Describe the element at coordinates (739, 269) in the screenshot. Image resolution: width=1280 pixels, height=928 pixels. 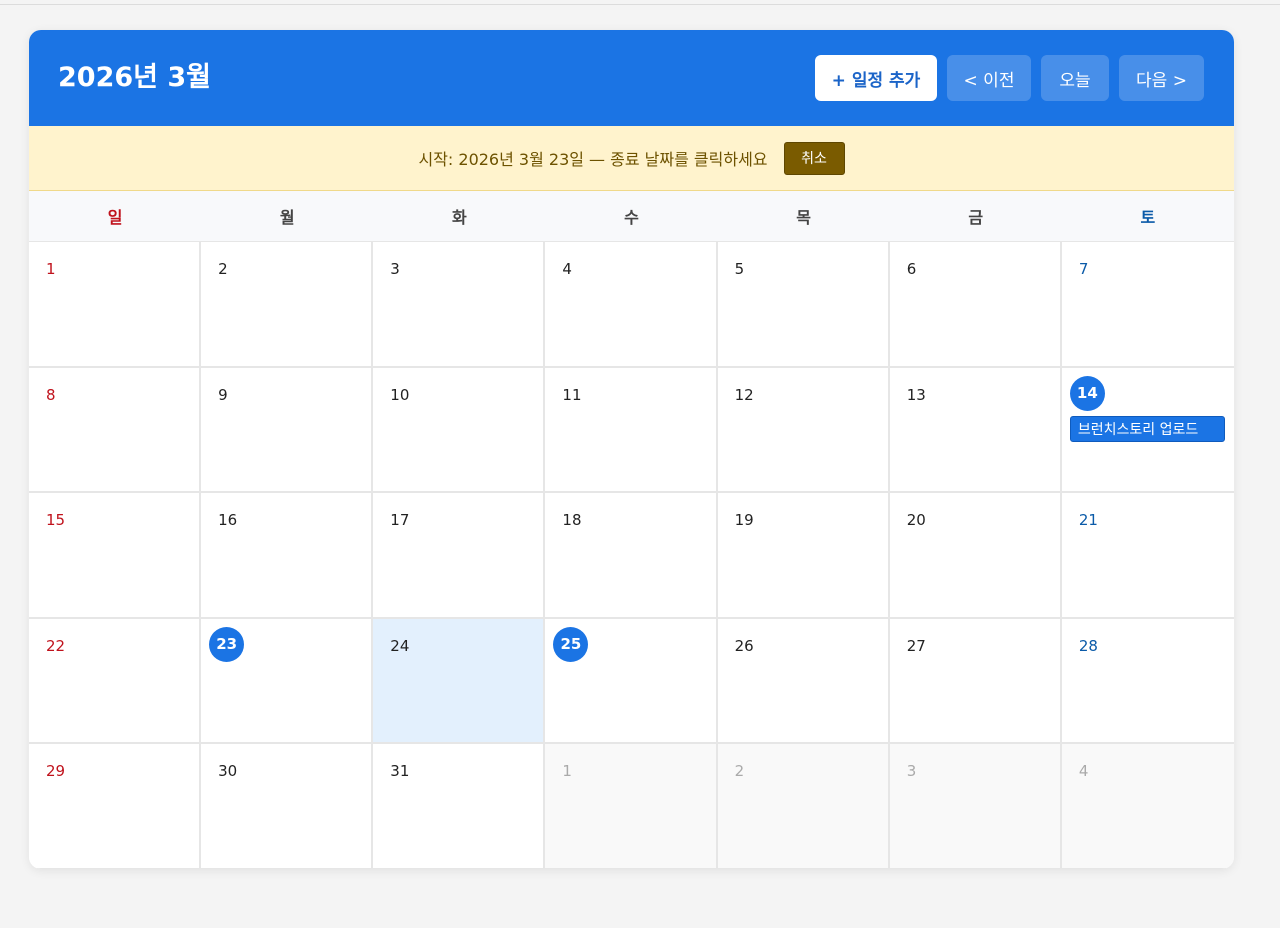
I see `day-number: 5` at that location.